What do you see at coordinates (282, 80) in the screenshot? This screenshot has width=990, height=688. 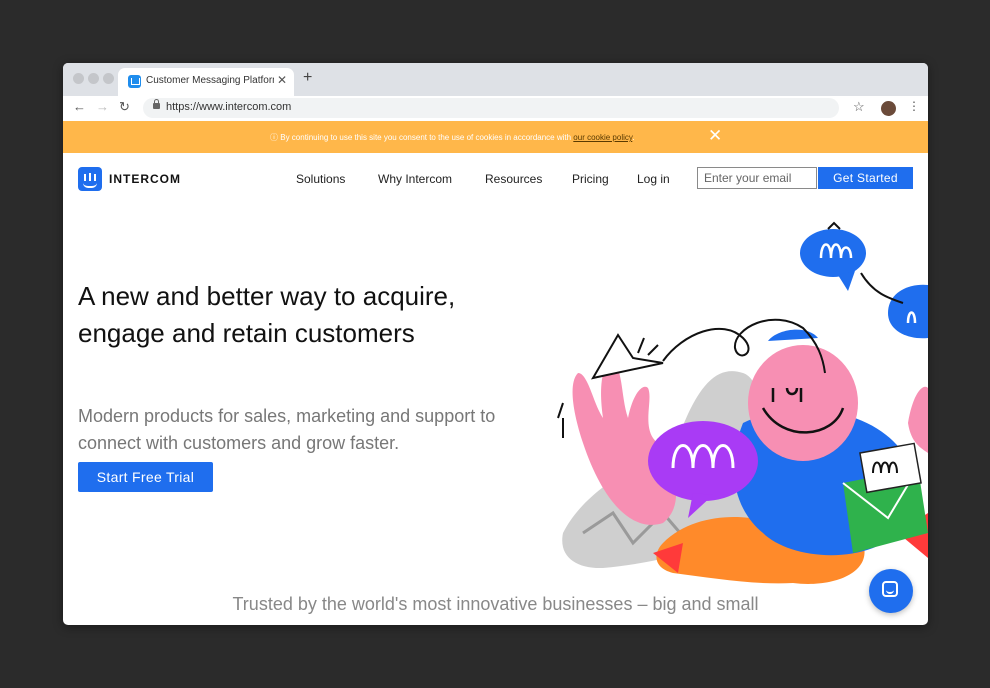 I see `tab-close-icon: ✕` at bounding box center [282, 80].